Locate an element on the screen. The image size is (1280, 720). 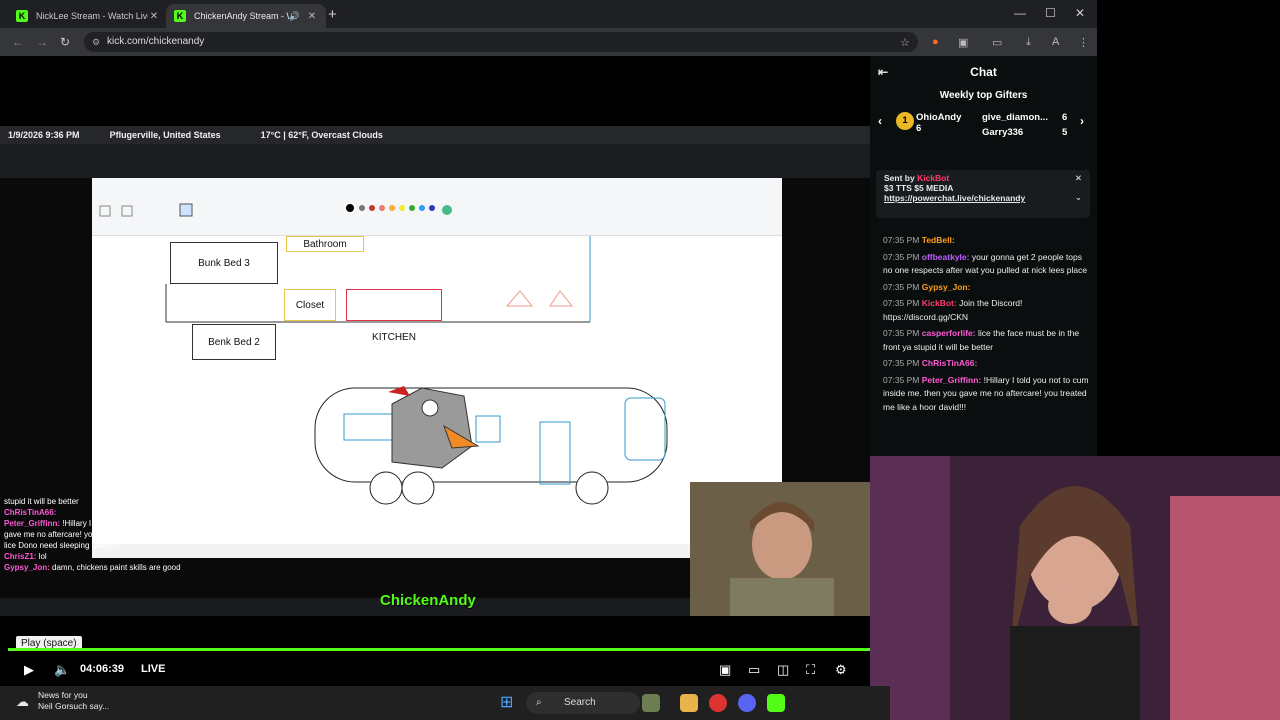
pinned-link: https://powerchat.live/chickenandy is located at coordinates (983, 198).